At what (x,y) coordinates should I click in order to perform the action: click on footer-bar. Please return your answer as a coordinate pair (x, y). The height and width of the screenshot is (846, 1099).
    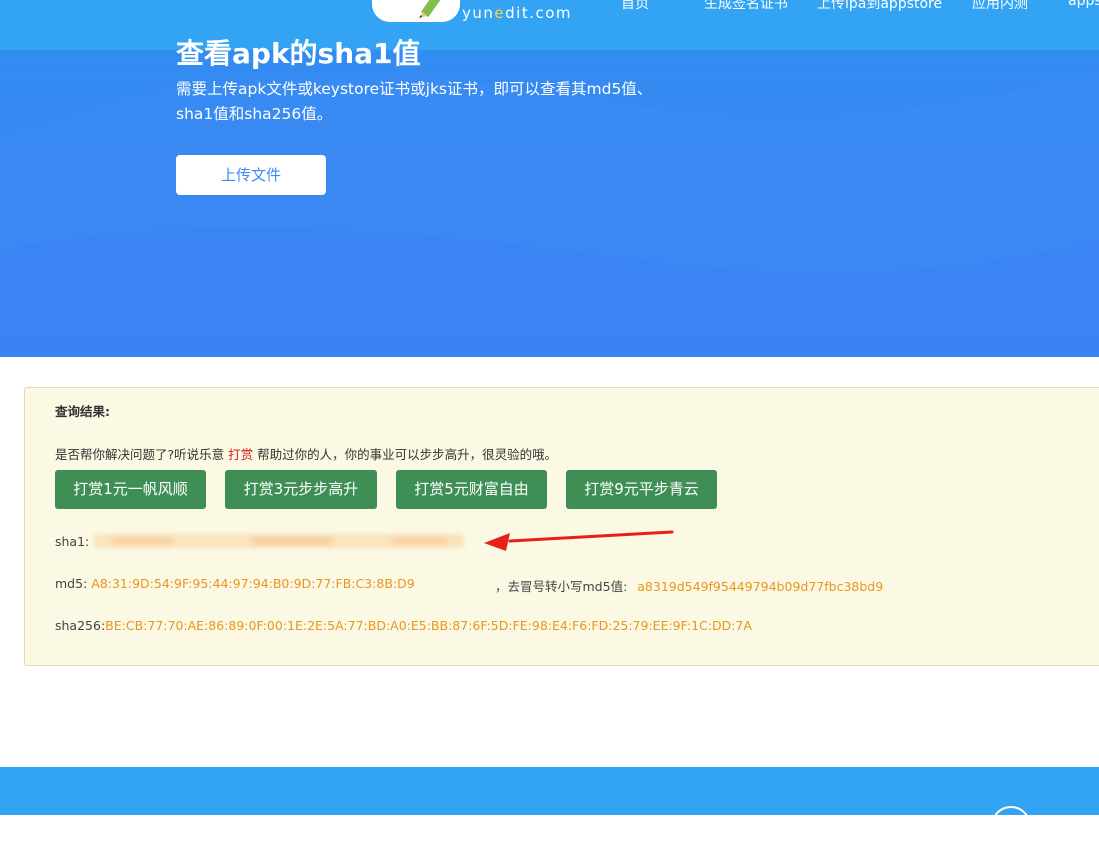
    Looking at the image, I should click on (549, 806).